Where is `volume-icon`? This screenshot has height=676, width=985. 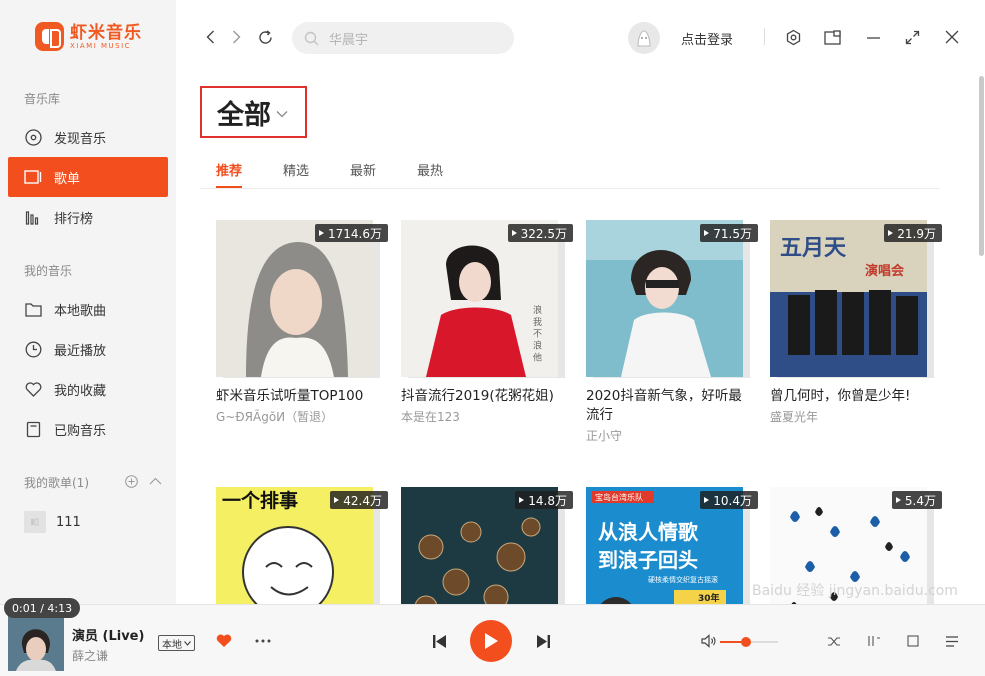
volume-icon is located at coordinates (709, 641).